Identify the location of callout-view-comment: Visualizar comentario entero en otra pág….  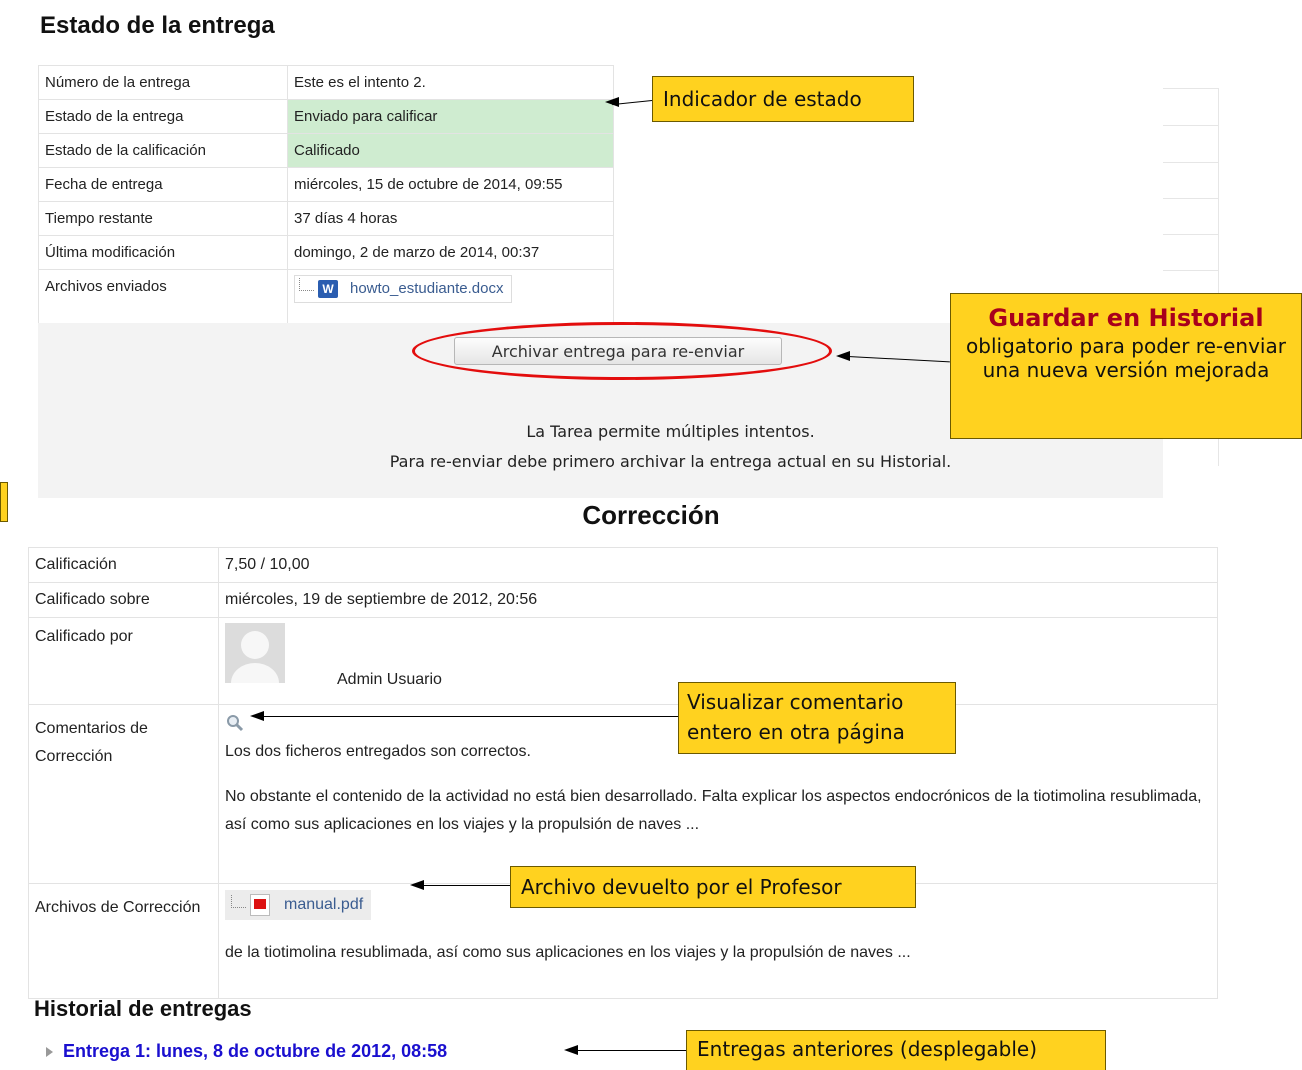
(817, 718).